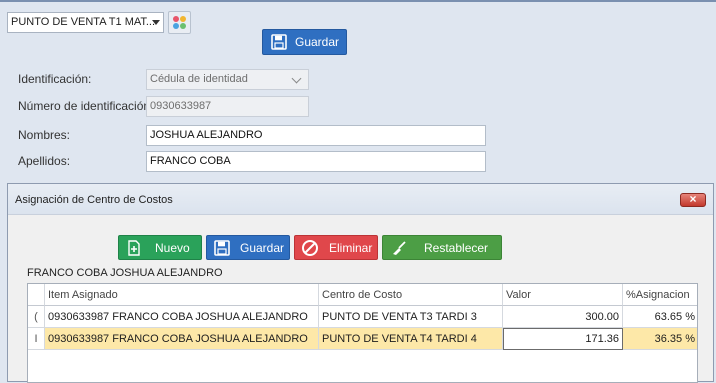  I want to click on reset-button: Restablecer, so click(442, 247).